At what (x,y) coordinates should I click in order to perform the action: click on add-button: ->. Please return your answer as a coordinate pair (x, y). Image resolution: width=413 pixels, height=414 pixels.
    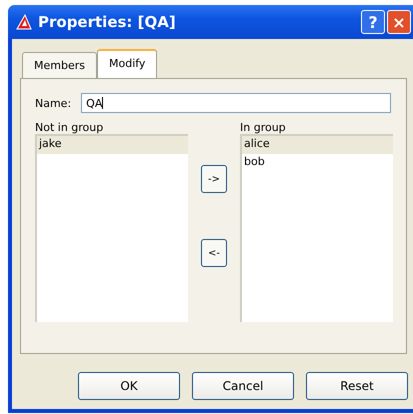
    Looking at the image, I should click on (214, 179).